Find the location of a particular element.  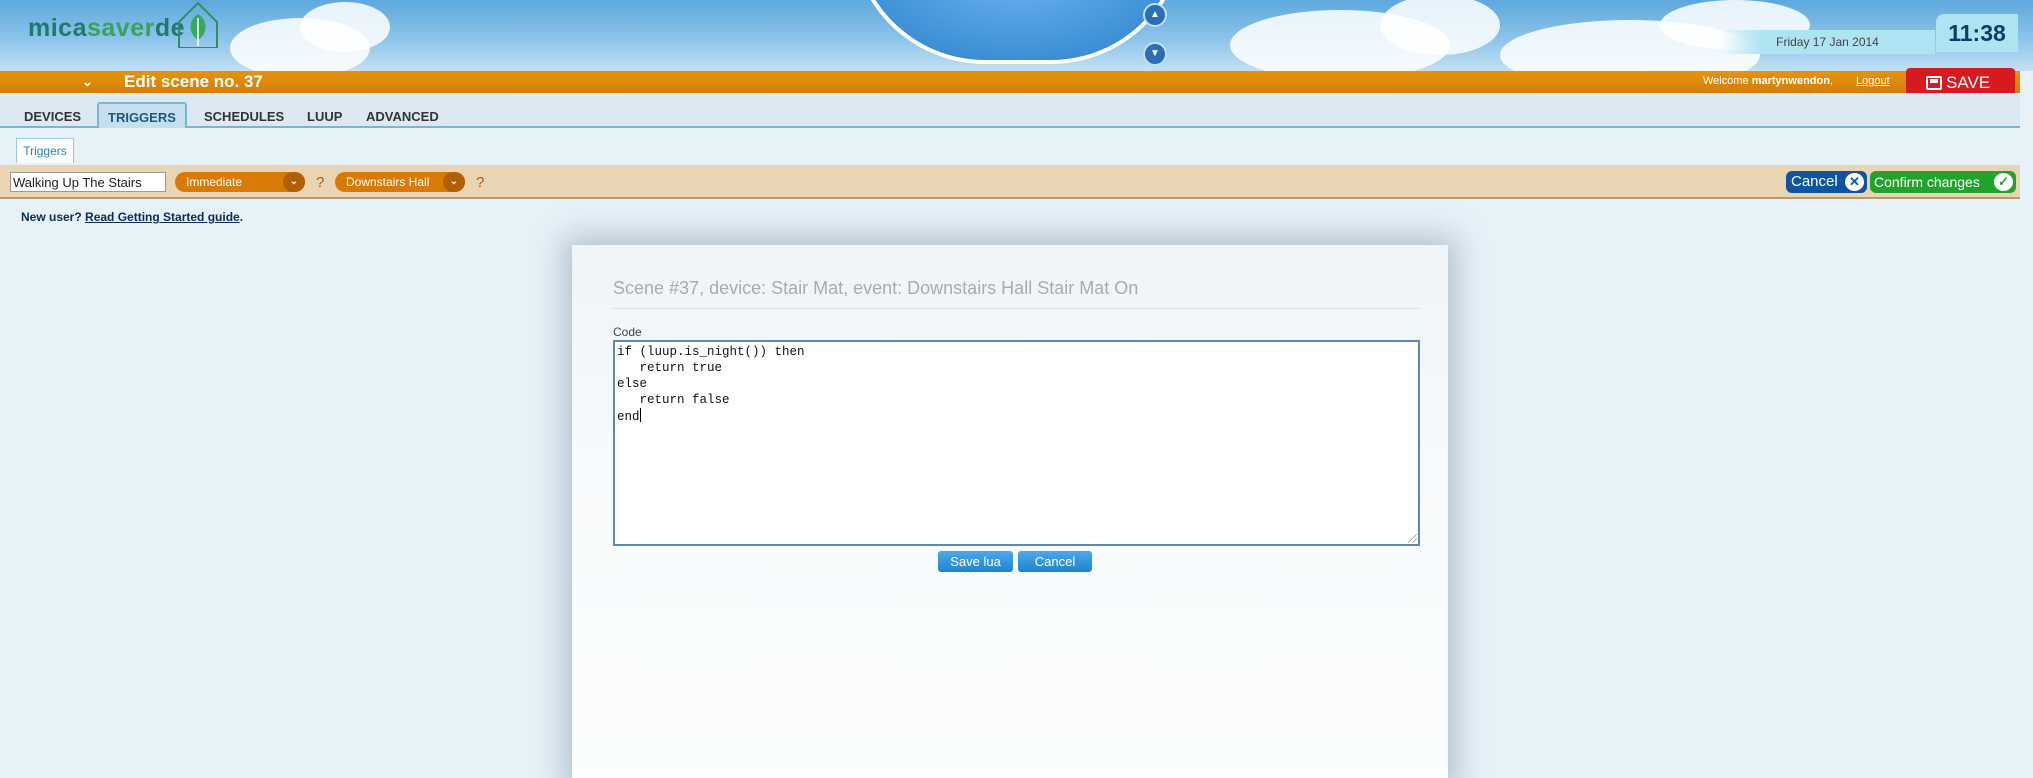

timing-select: Immediate ⌄ is located at coordinates (240, 182).